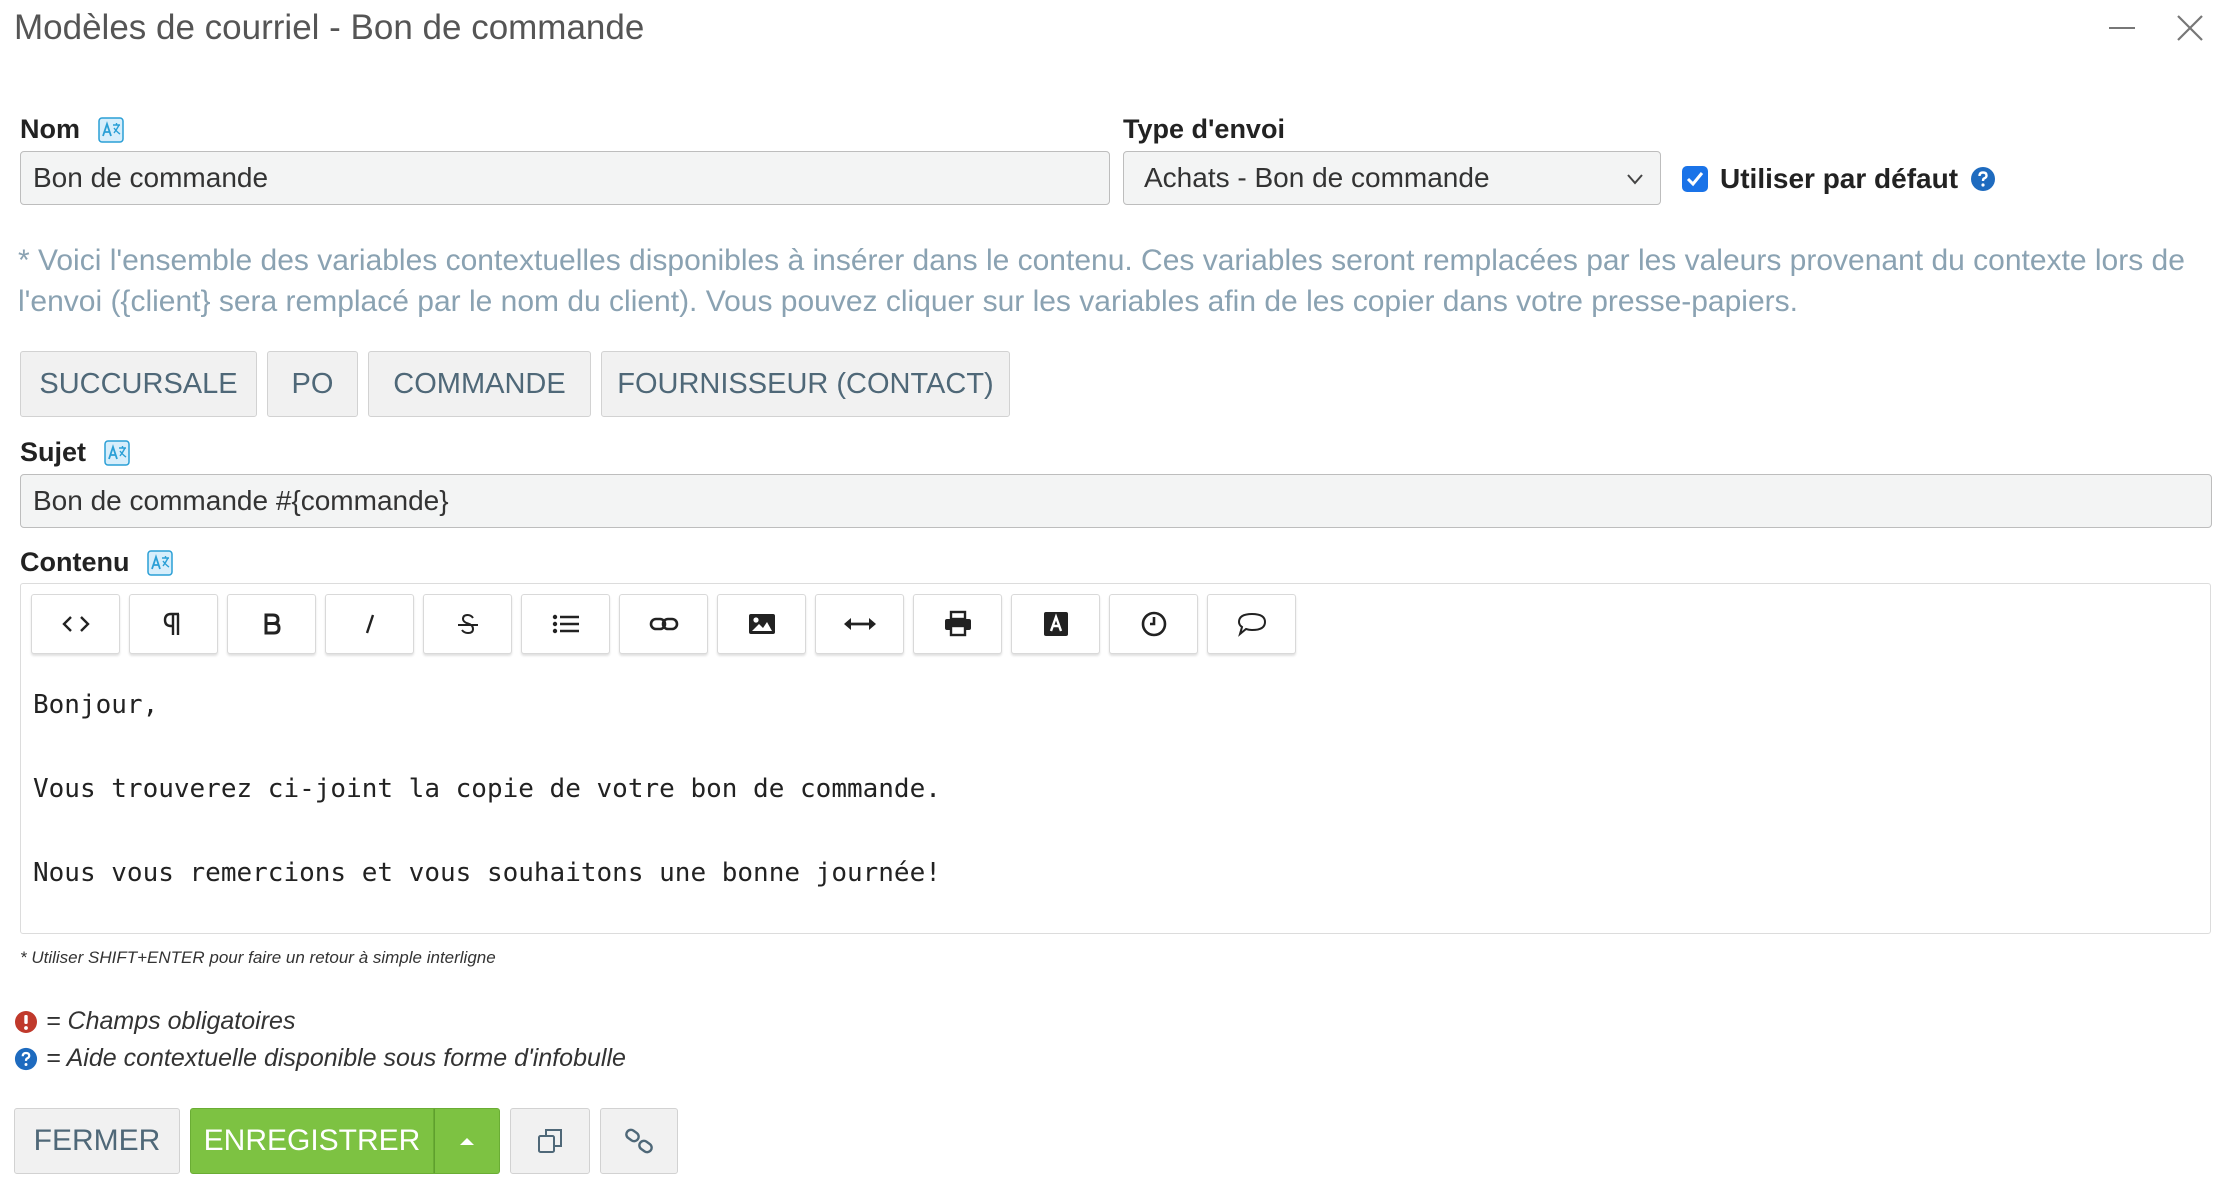 The height and width of the screenshot is (1178, 2216). I want to click on horizontal-rule-icon, so click(859, 624).